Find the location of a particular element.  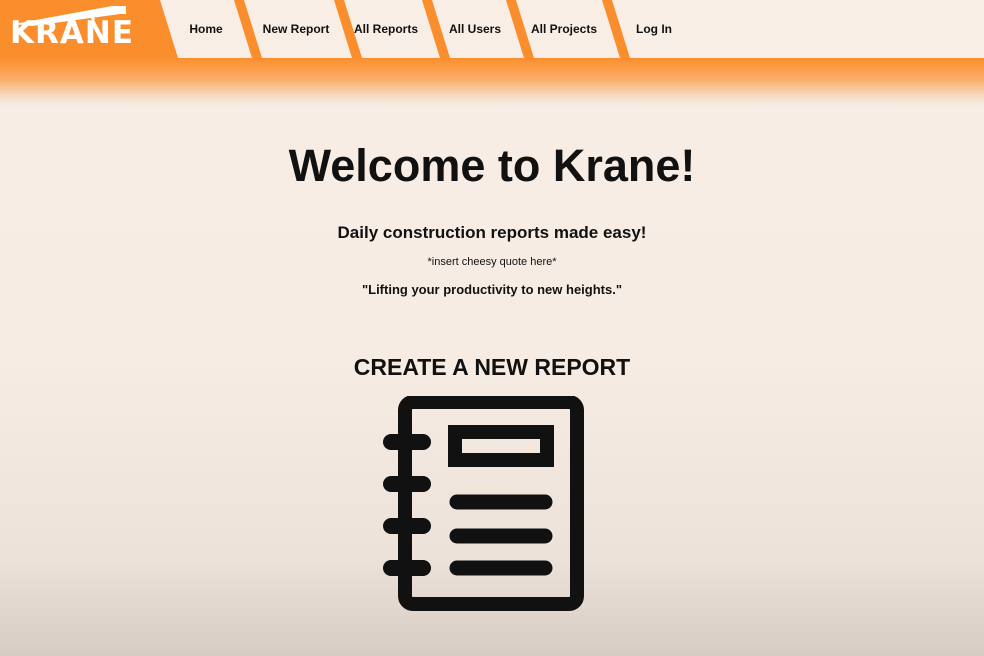

create-report-link: CREATE A NEW REPORT is located at coordinates (492, 367).